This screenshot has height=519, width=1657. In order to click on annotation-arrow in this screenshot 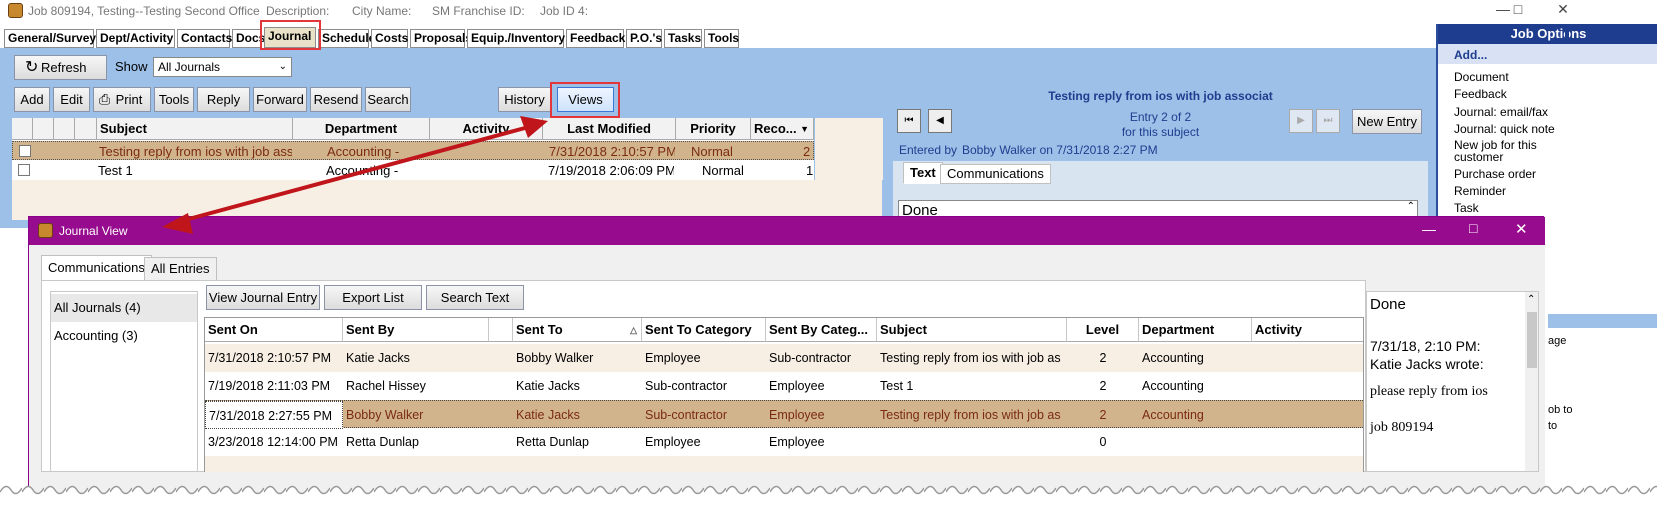, I will do `click(355, 175)`.